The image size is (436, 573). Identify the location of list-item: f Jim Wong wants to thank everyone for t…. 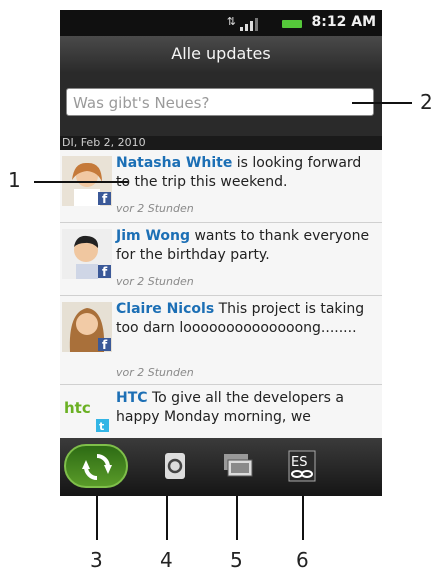
(221, 259).